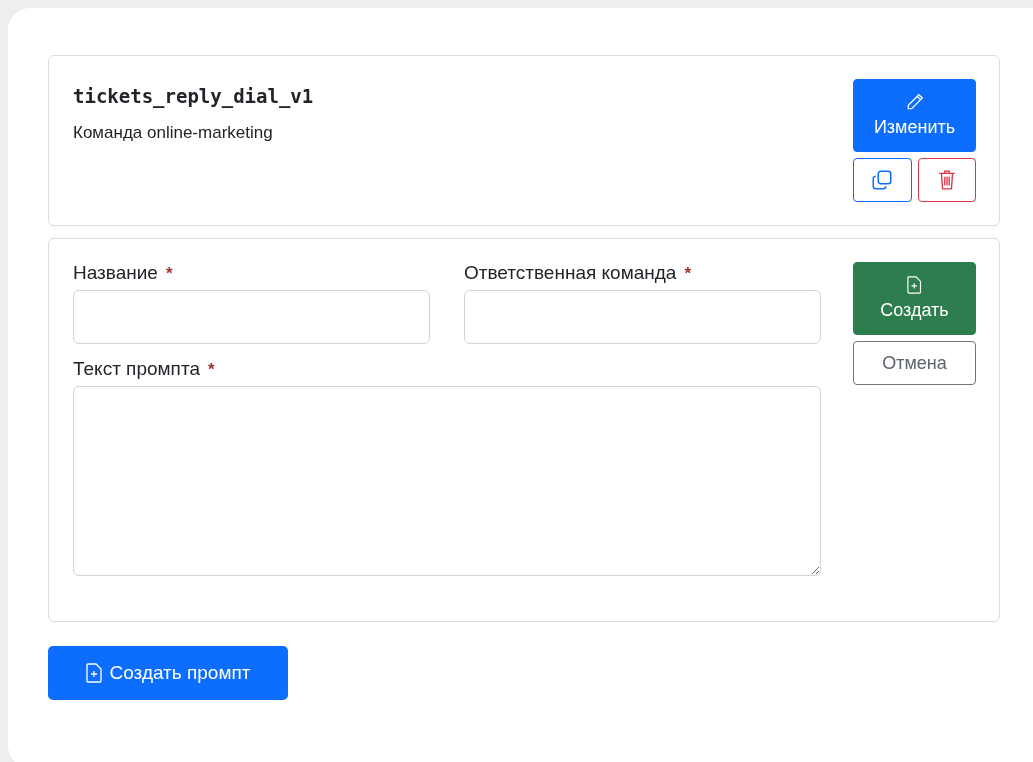 This screenshot has height=762, width=1033. What do you see at coordinates (914, 298) in the screenshot?
I see `create-button: Создать` at bounding box center [914, 298].